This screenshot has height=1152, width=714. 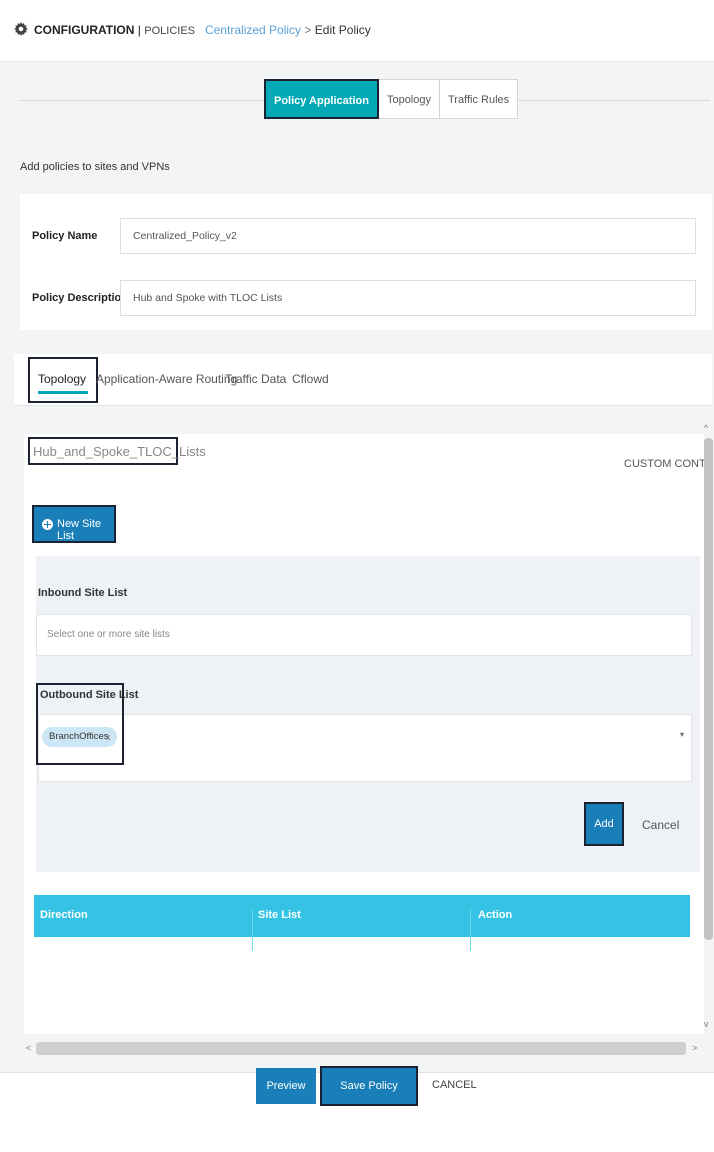 What do you see at coordinates (80, 298) in the screenshot?
I see `policy-description-label: Policy Description` at bounding box center [80, 298].